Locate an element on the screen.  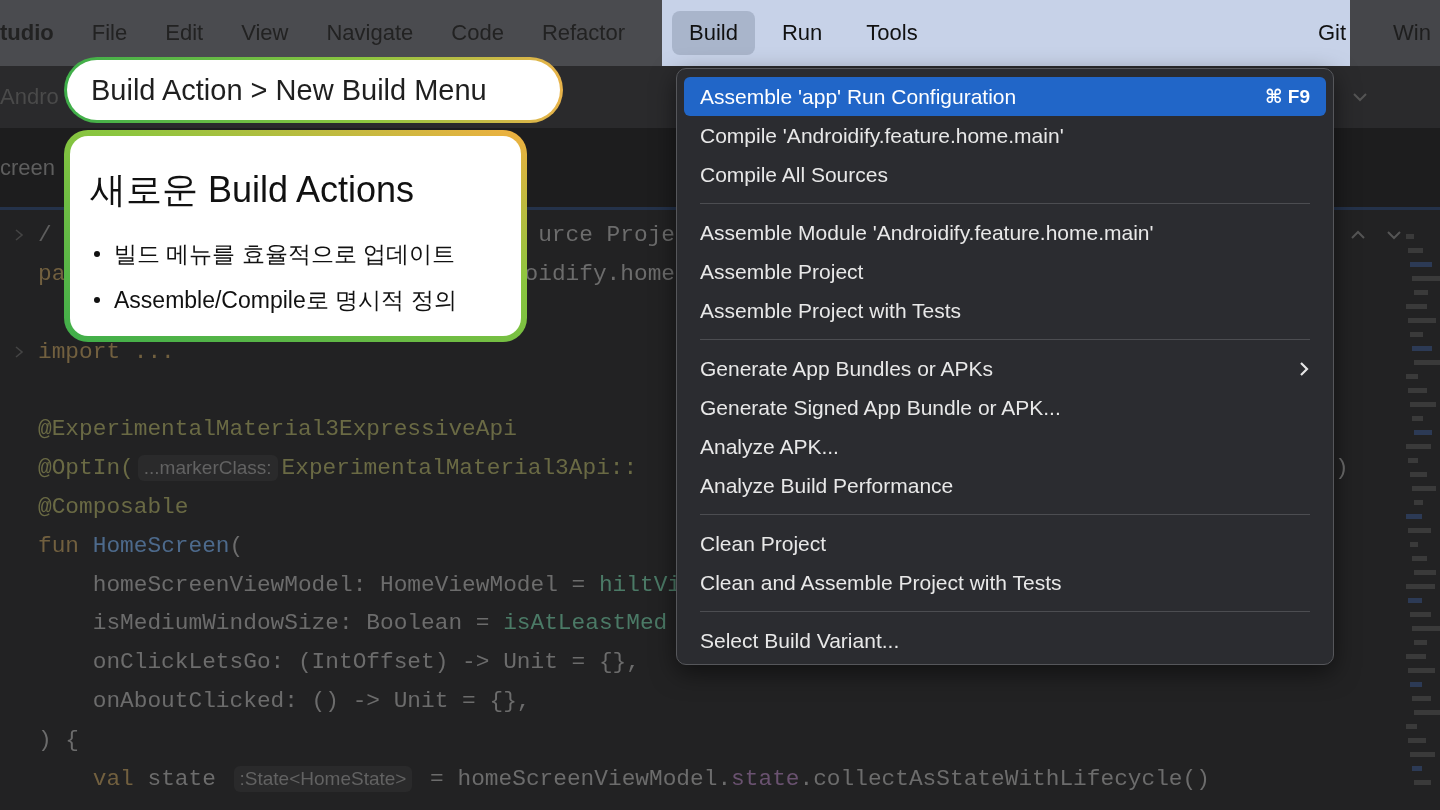
card-title: 새로운 Build Actions is located at coordinates (253, 190).